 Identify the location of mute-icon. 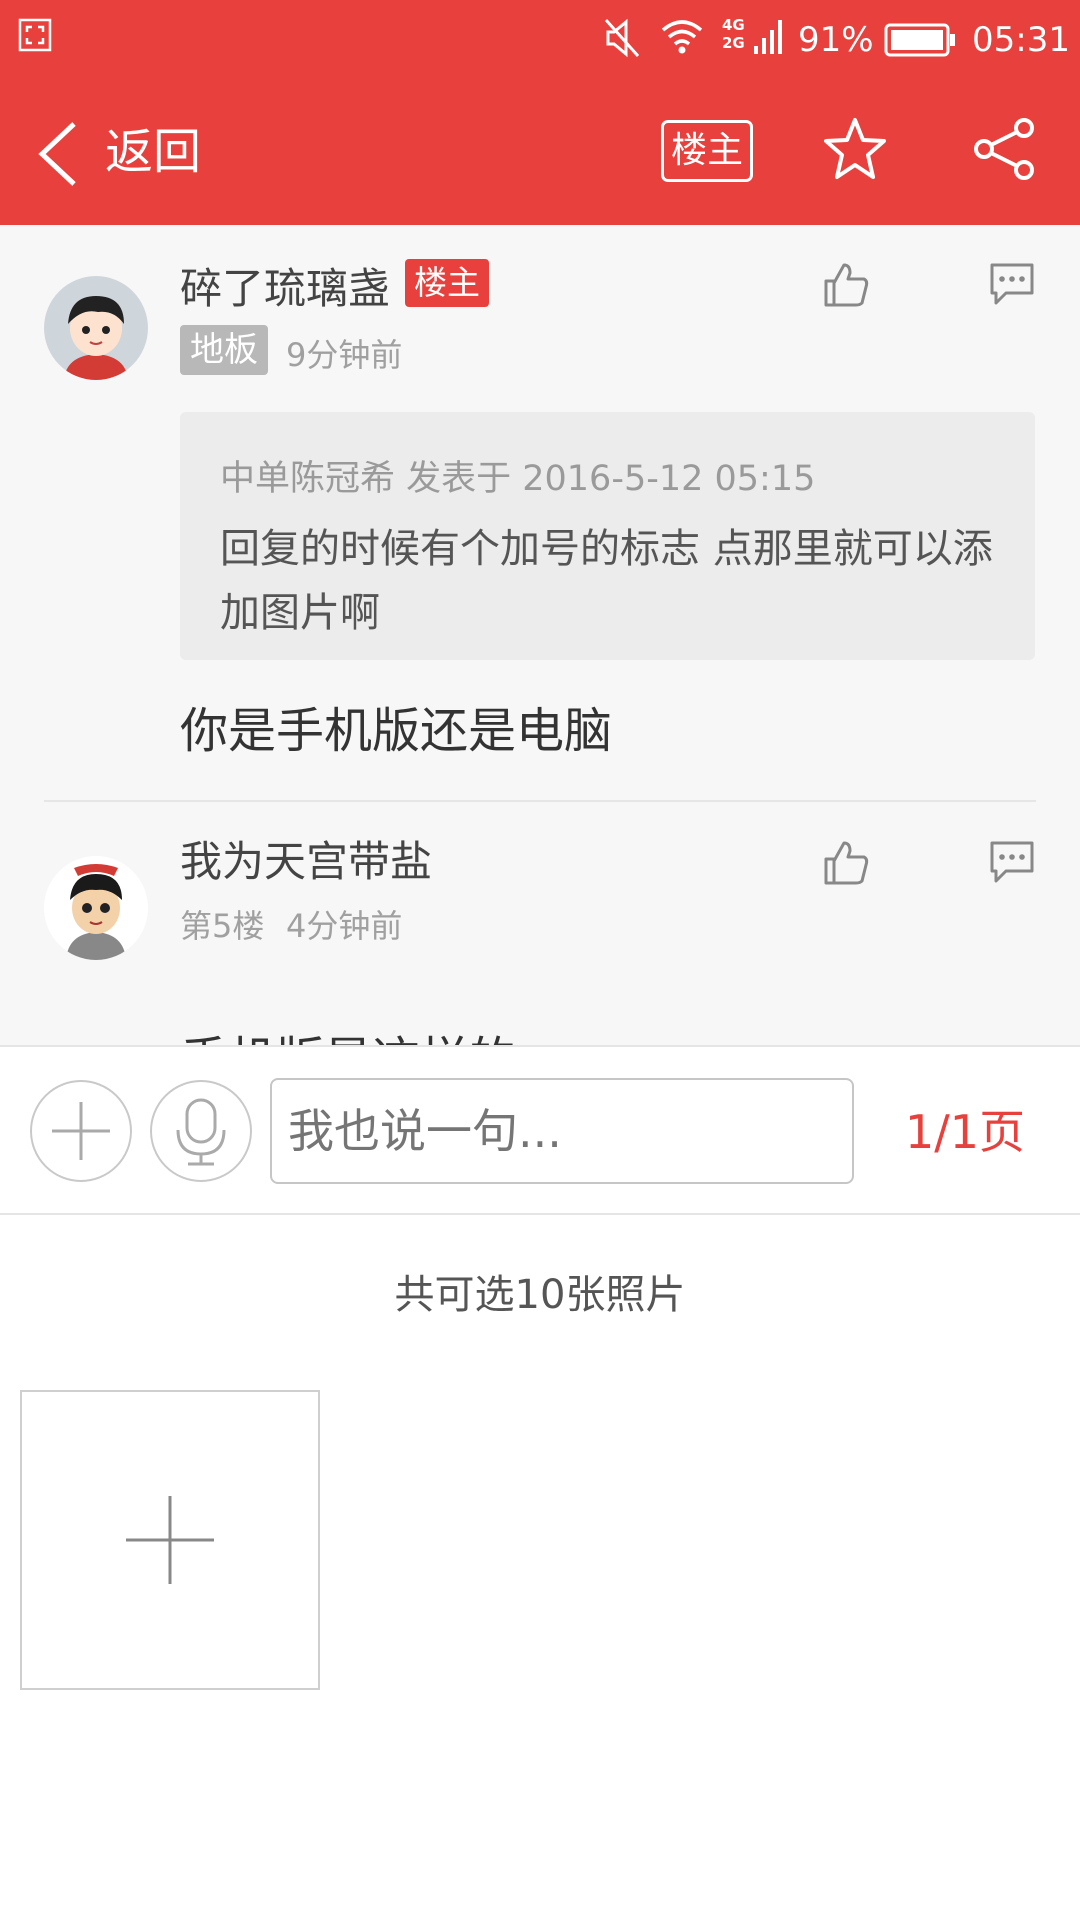
(622, 38).